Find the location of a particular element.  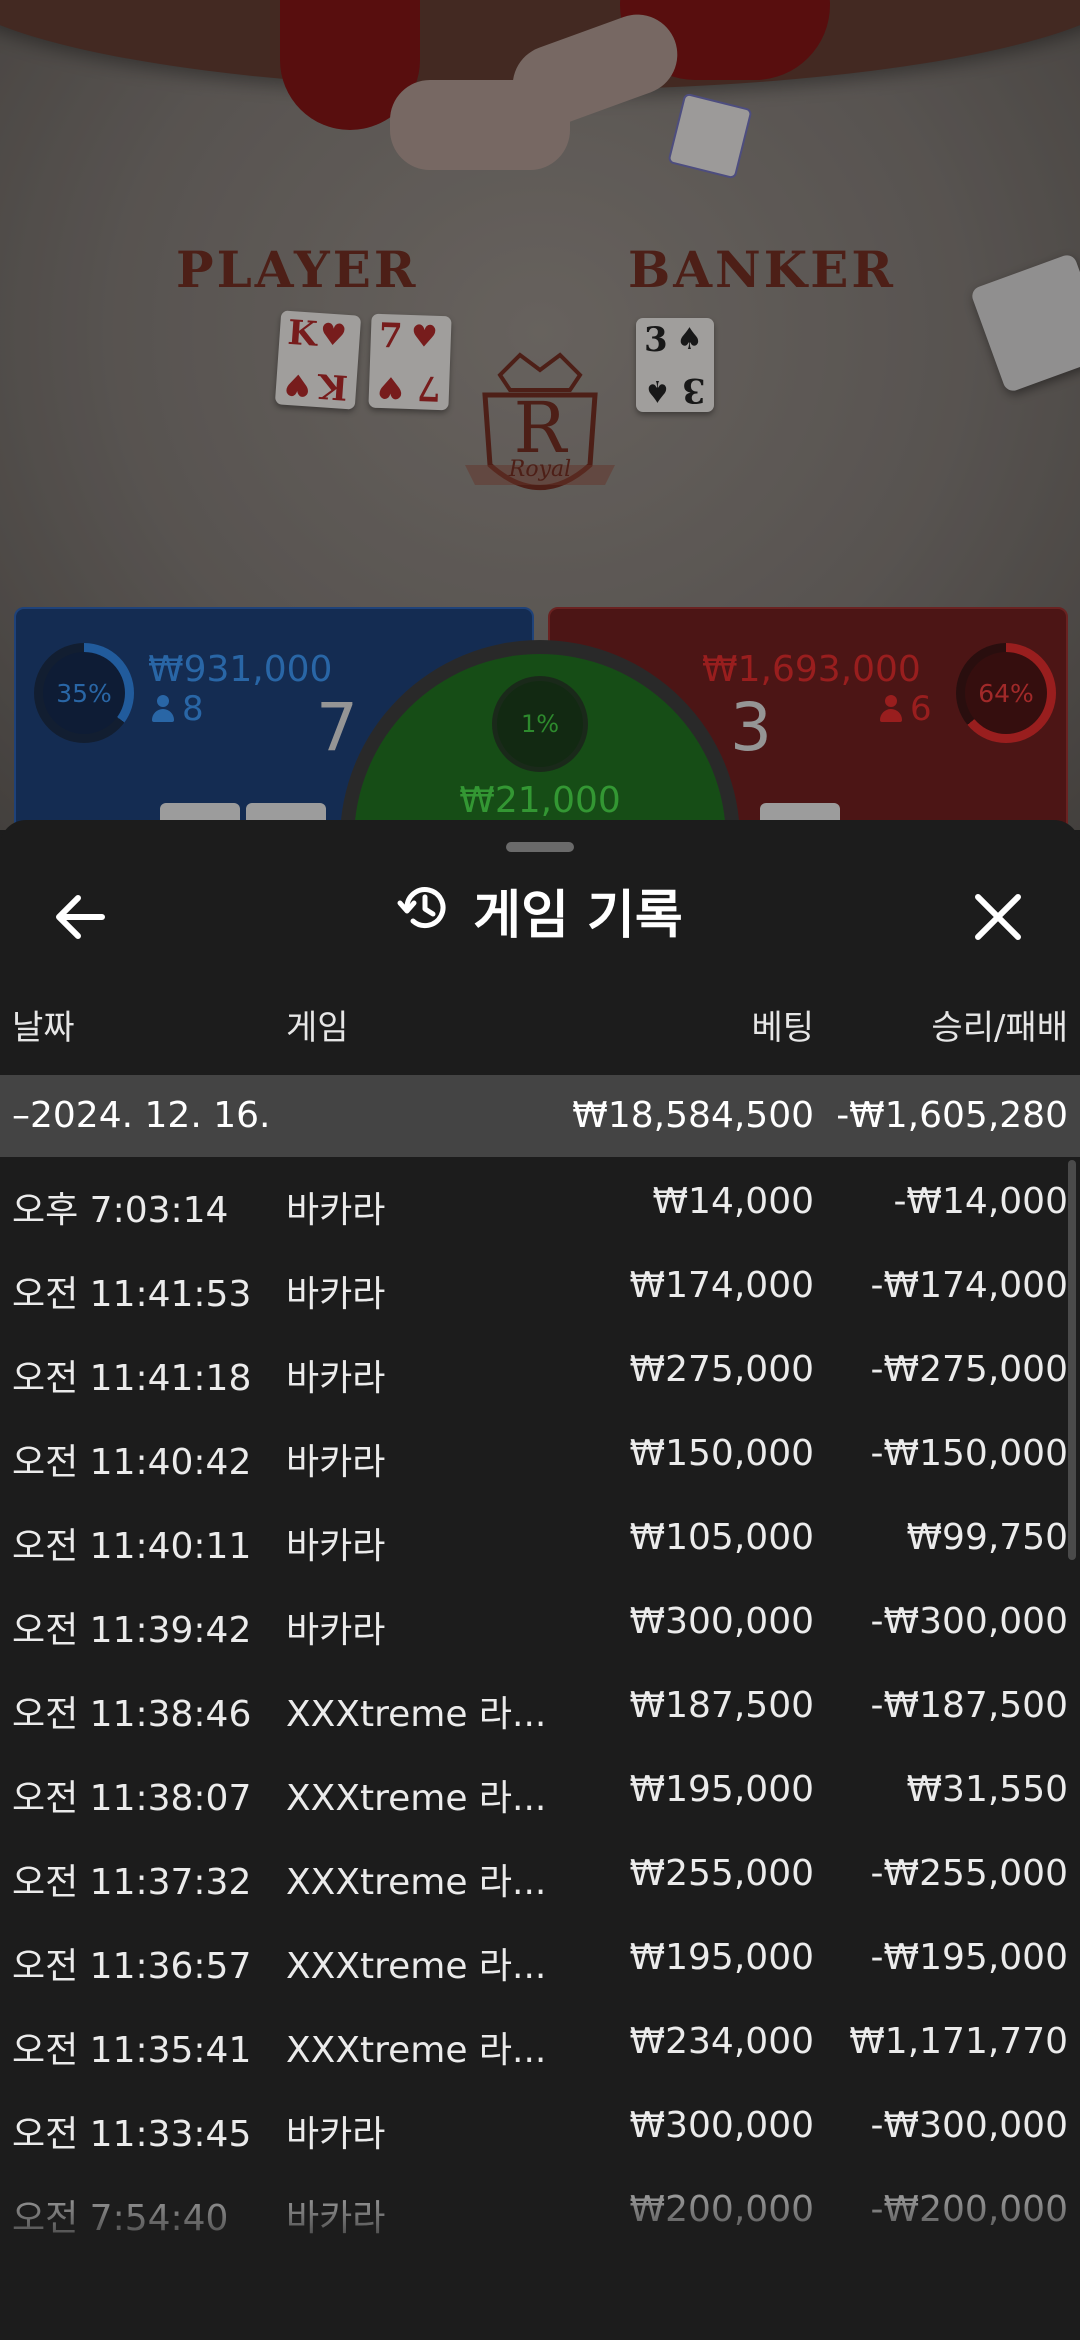

row-time: 오전 11:37:32 is located at coordinates (132, 1882).